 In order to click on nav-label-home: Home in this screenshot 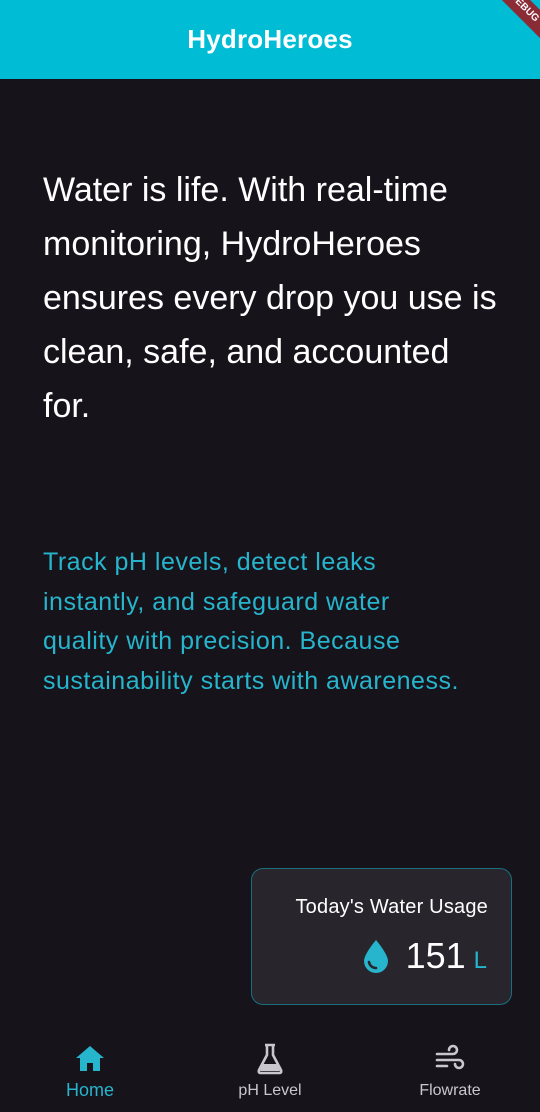, I will do `click(89, 1090)`.